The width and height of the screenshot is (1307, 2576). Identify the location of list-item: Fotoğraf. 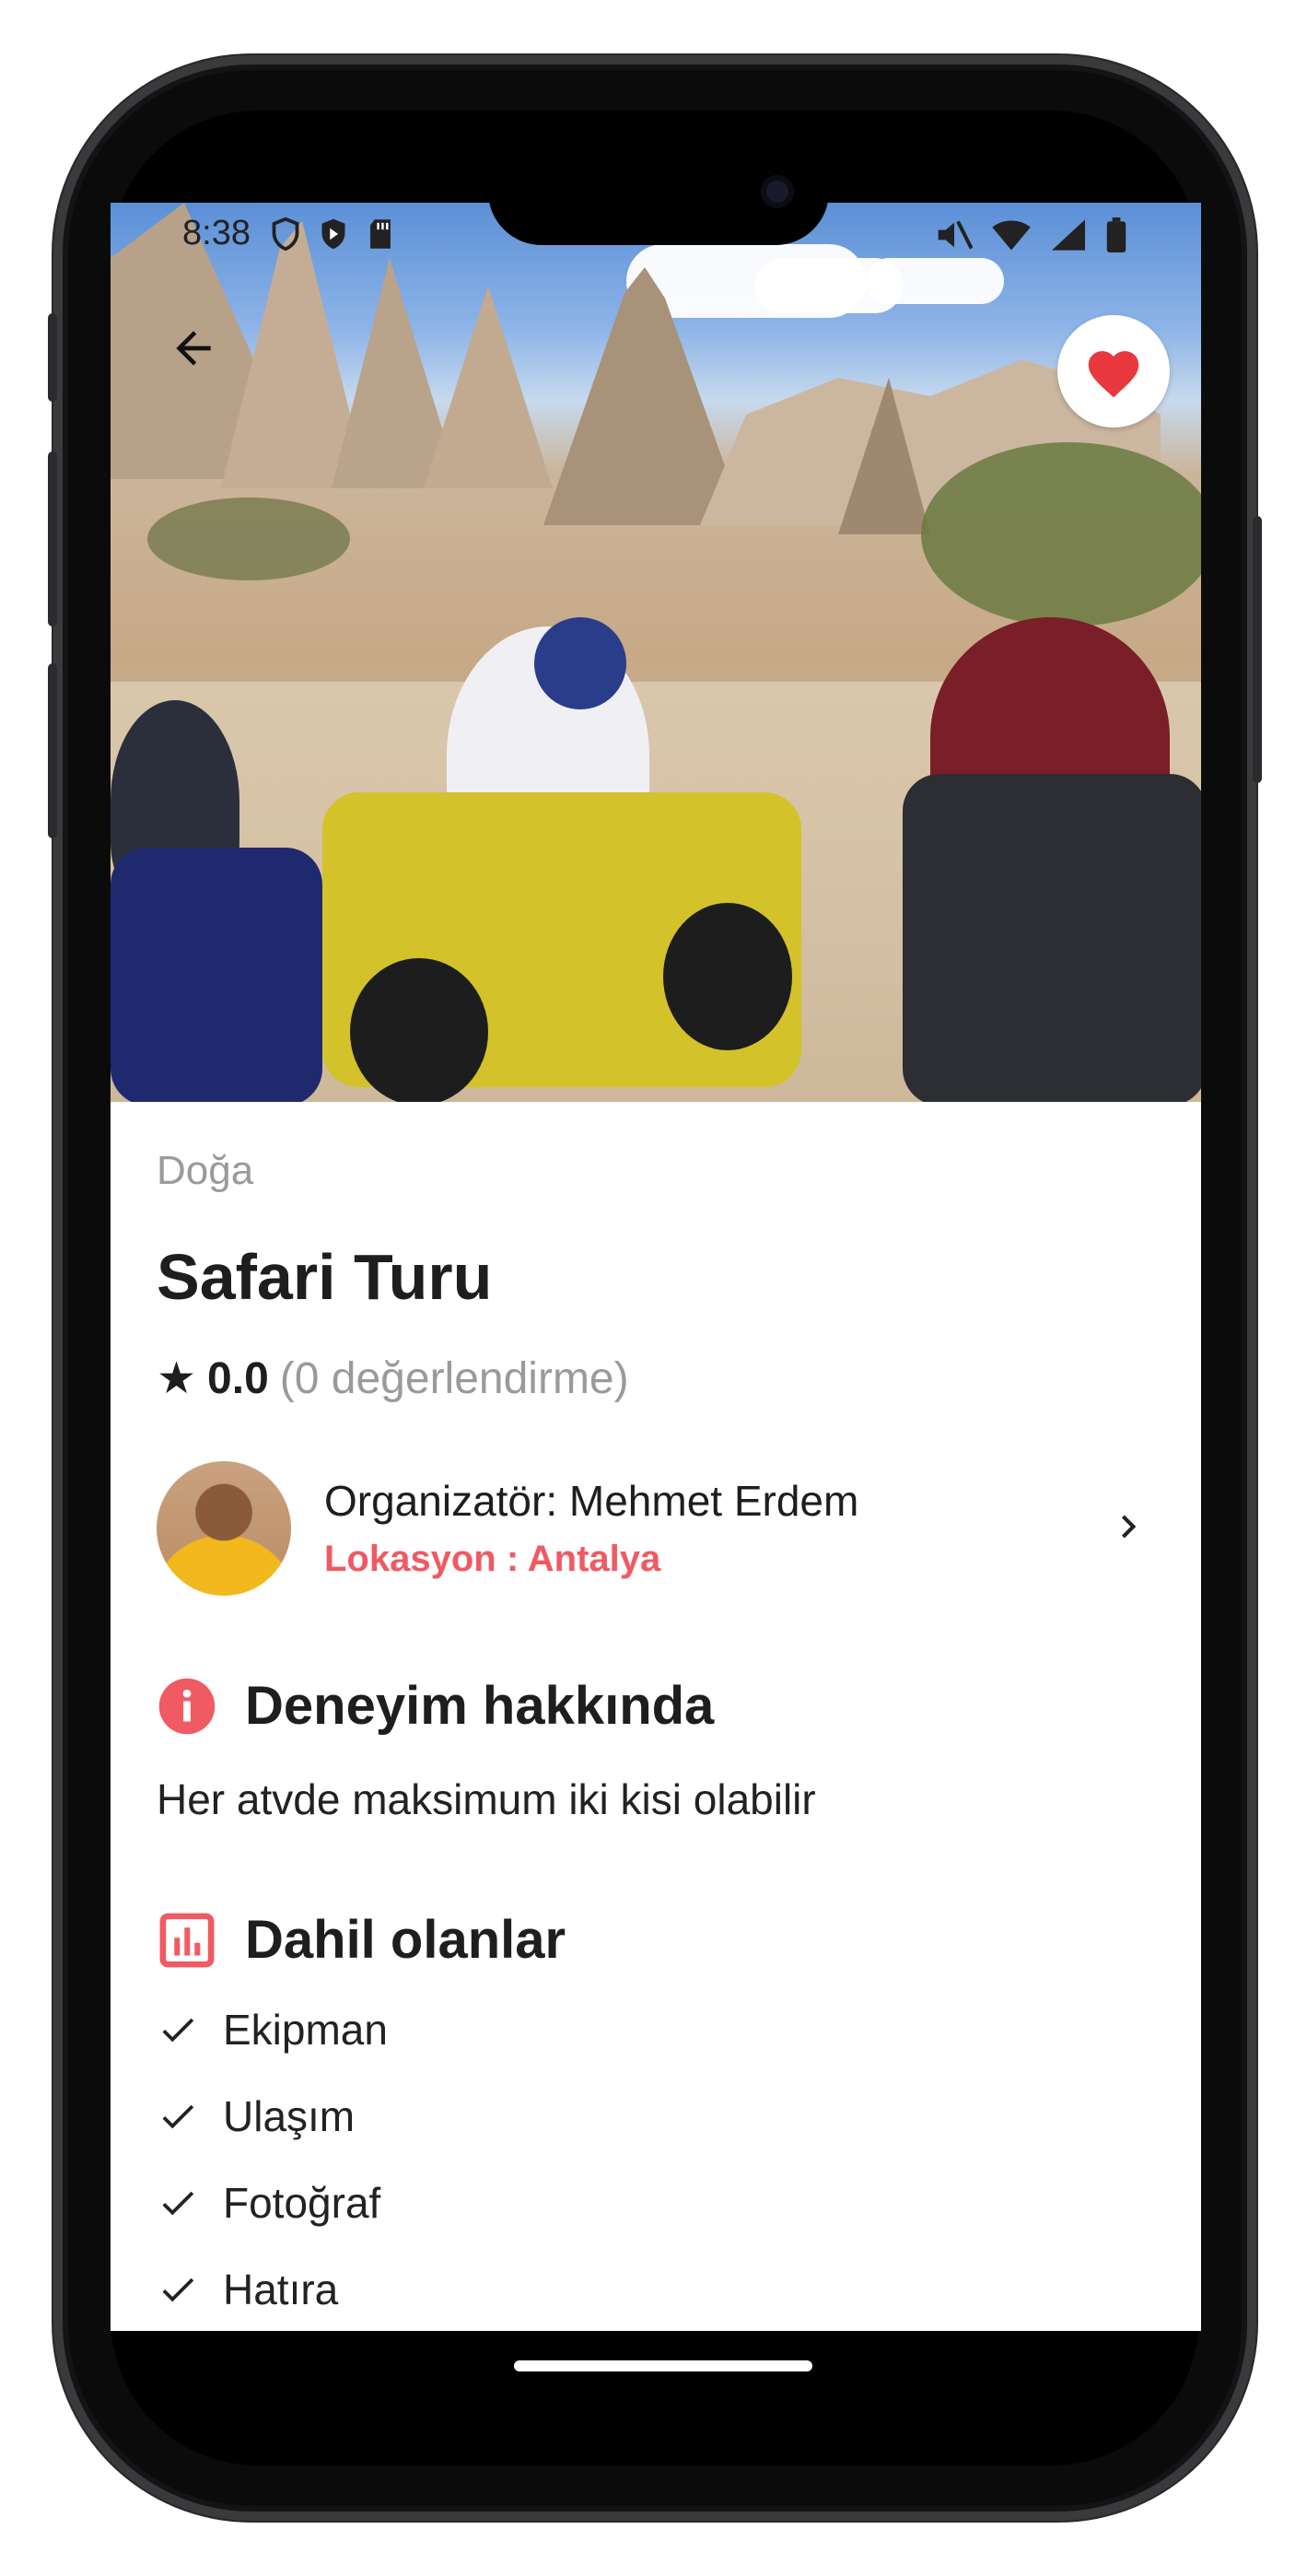
(272, 2203).